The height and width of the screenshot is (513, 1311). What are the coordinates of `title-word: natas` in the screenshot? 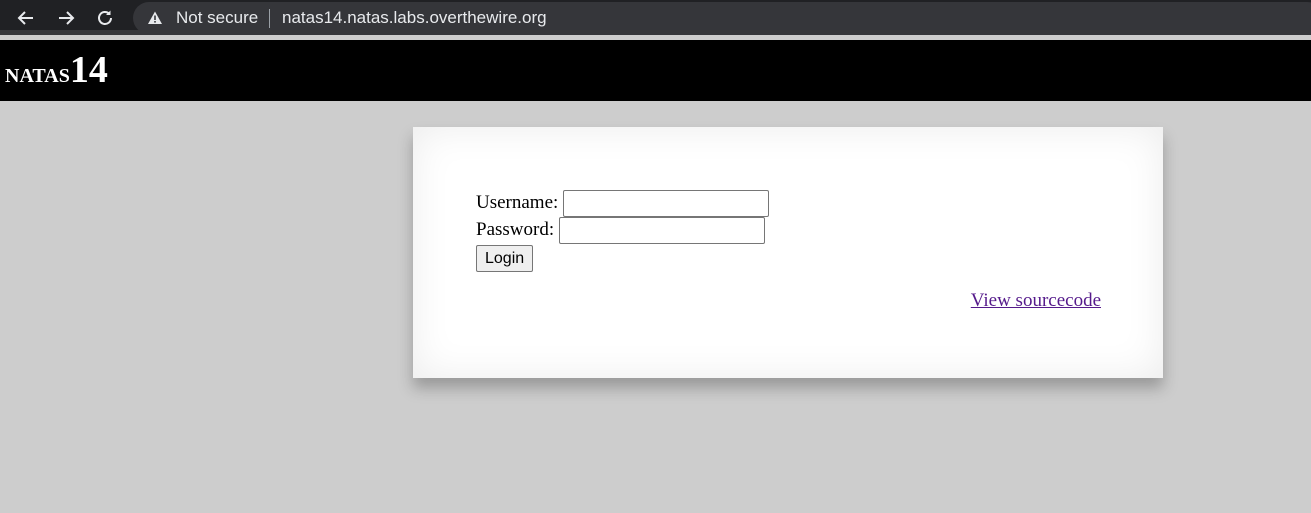 It's located at (37, 73).